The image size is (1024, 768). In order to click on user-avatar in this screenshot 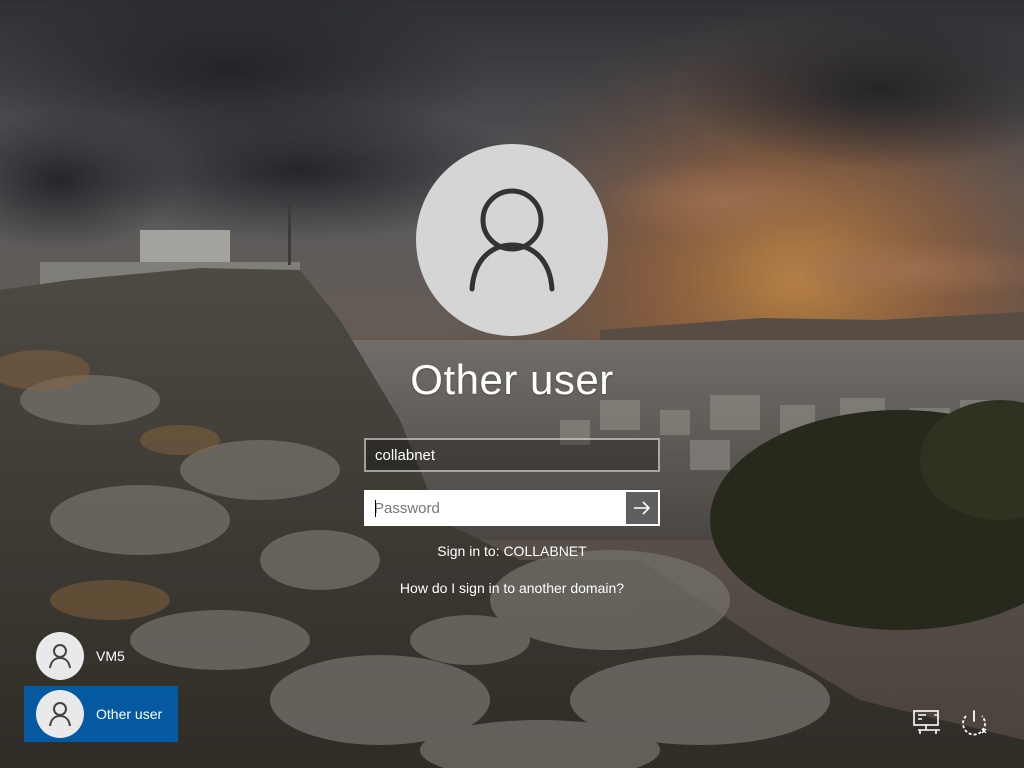, I will do `click(512, 240)`.